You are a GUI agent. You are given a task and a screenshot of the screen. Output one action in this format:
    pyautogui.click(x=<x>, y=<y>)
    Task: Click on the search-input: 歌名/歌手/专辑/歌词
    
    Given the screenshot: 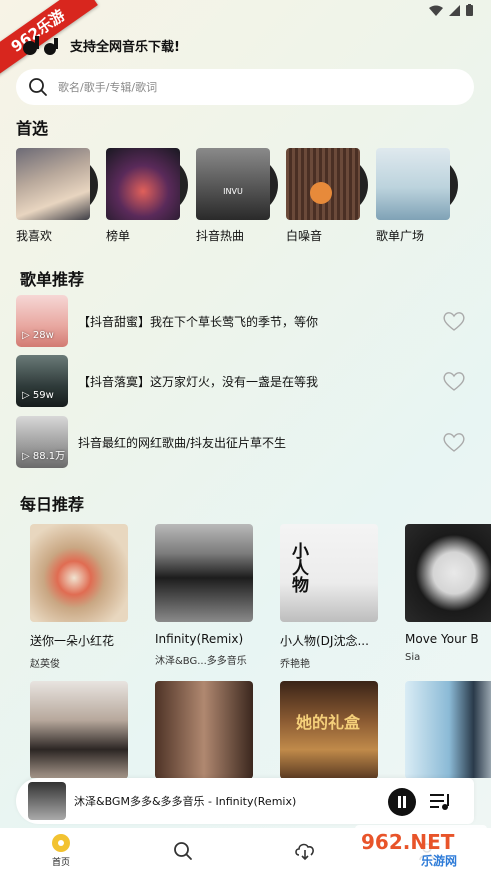 What is the action you would take?
    pyautogui.click(x=245, y=87)
    